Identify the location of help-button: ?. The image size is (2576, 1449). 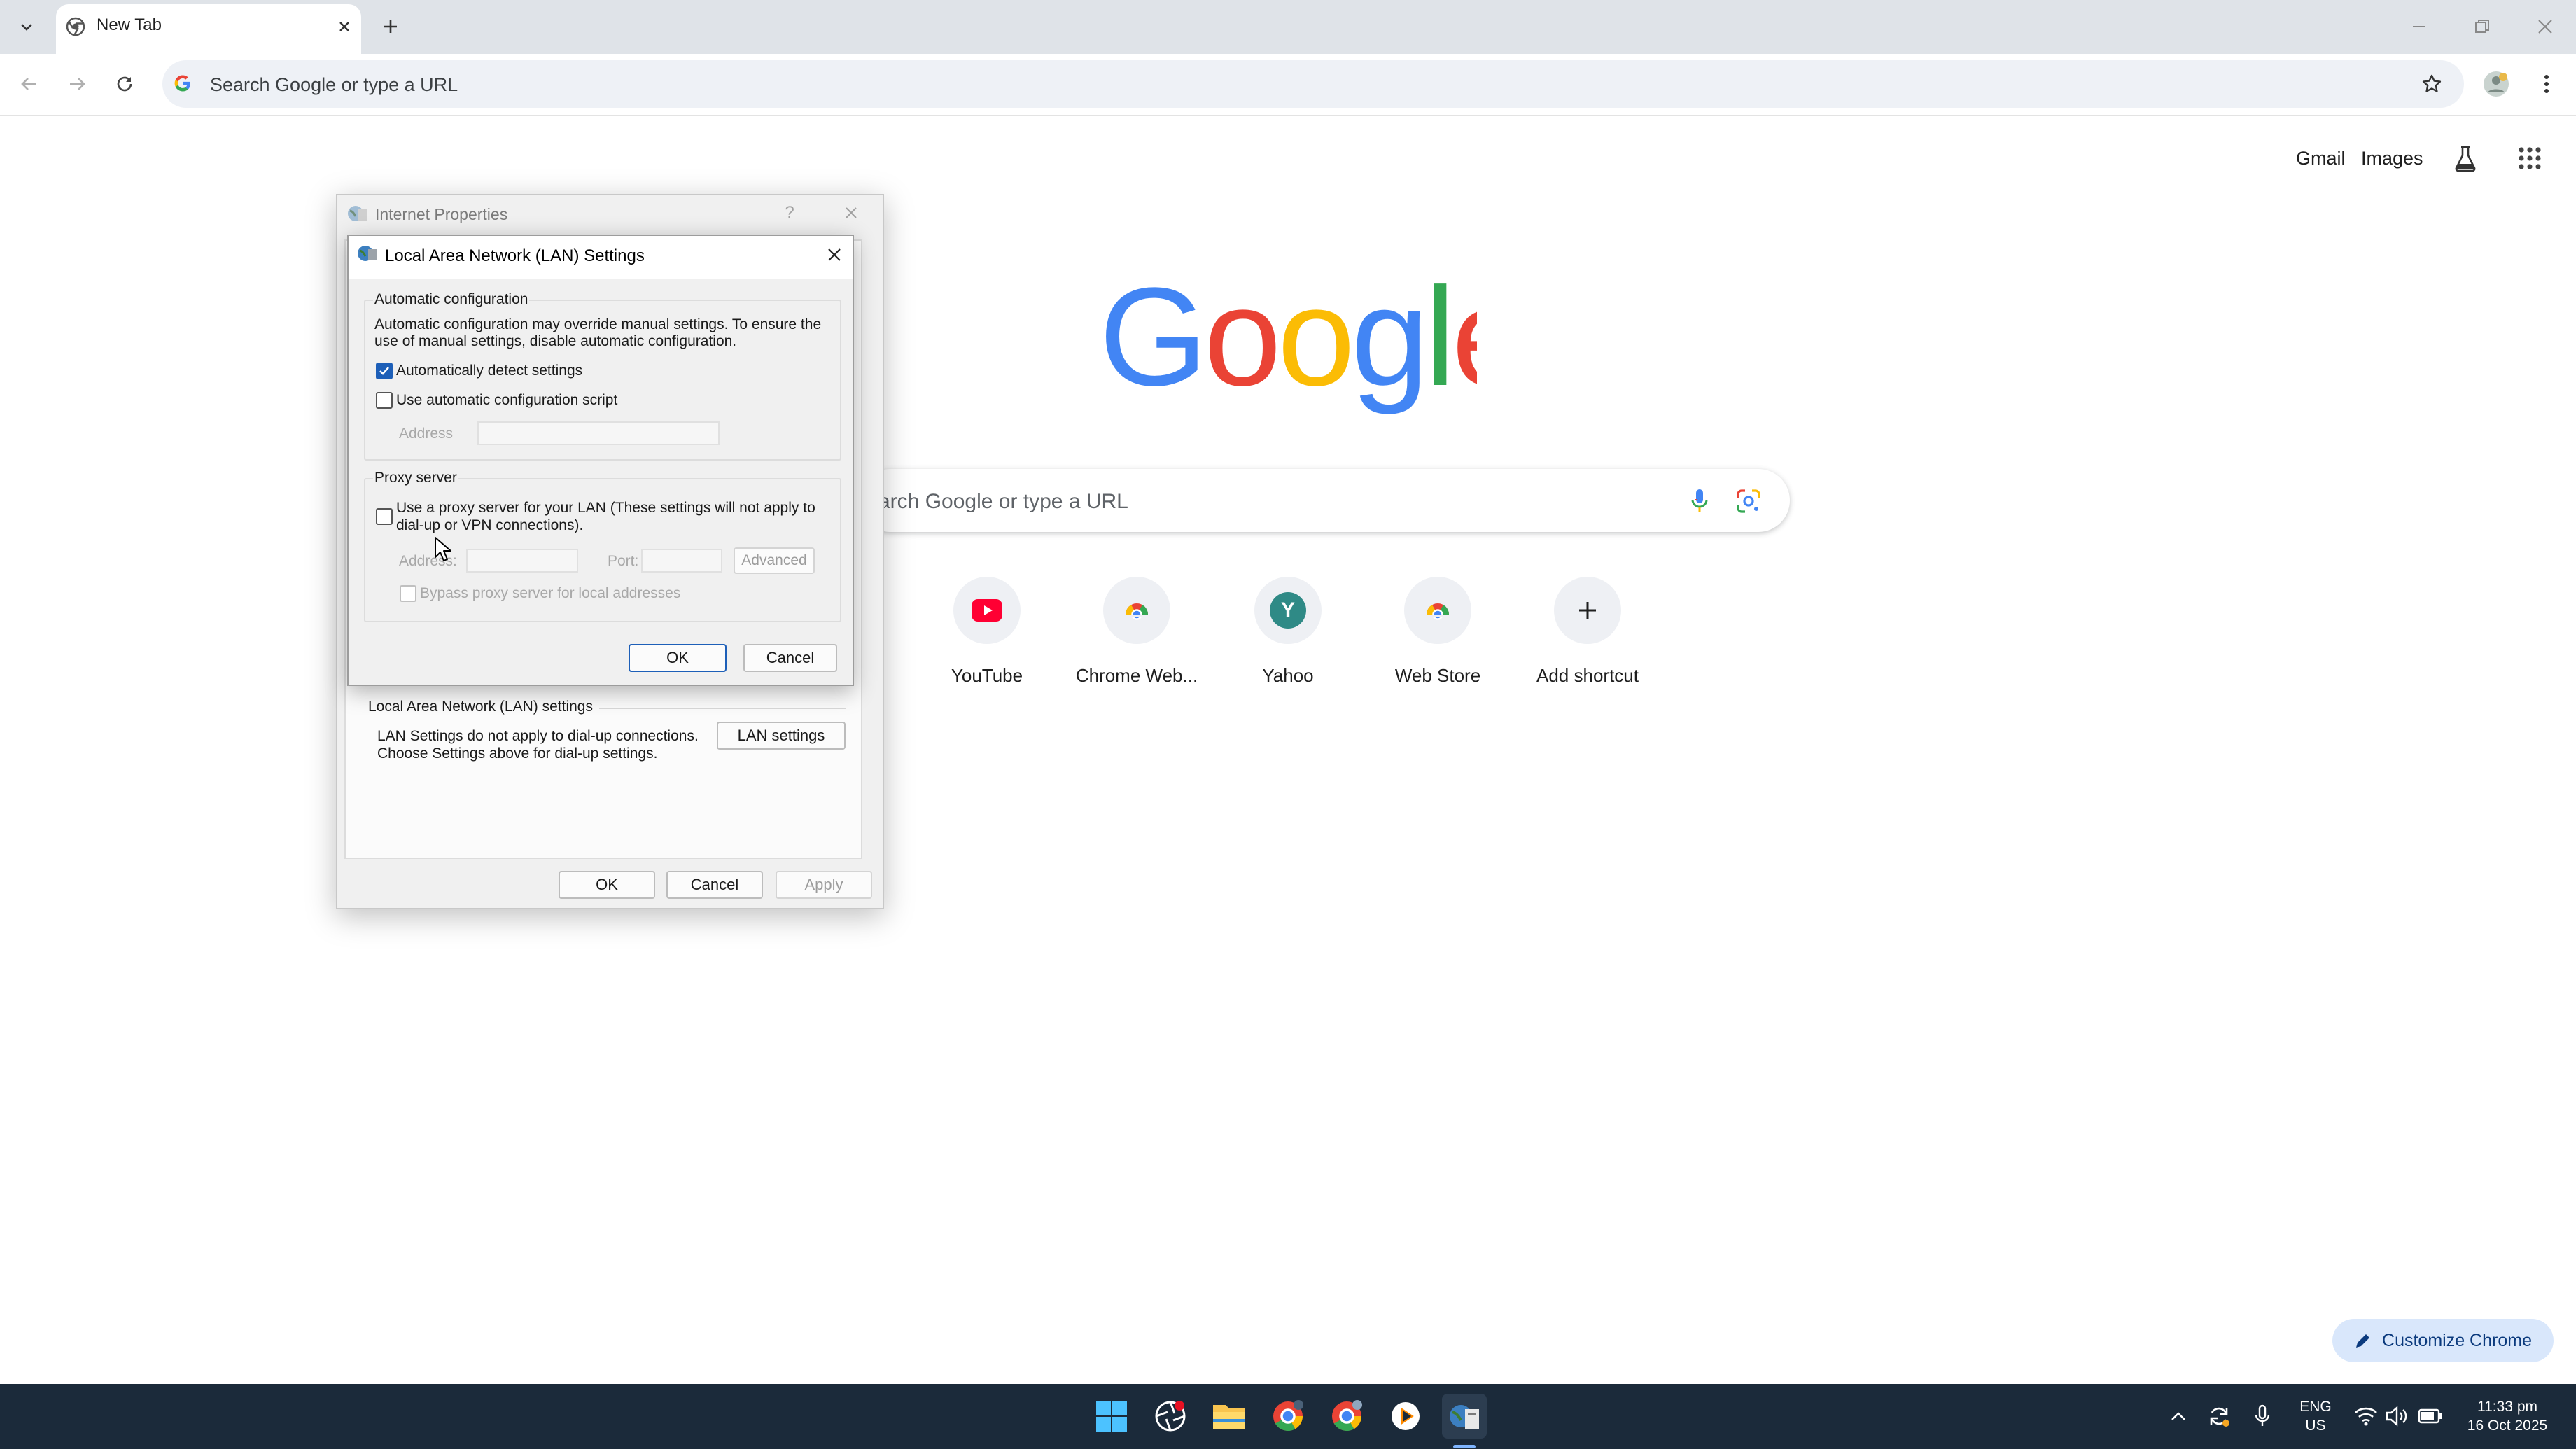
(789, 213).